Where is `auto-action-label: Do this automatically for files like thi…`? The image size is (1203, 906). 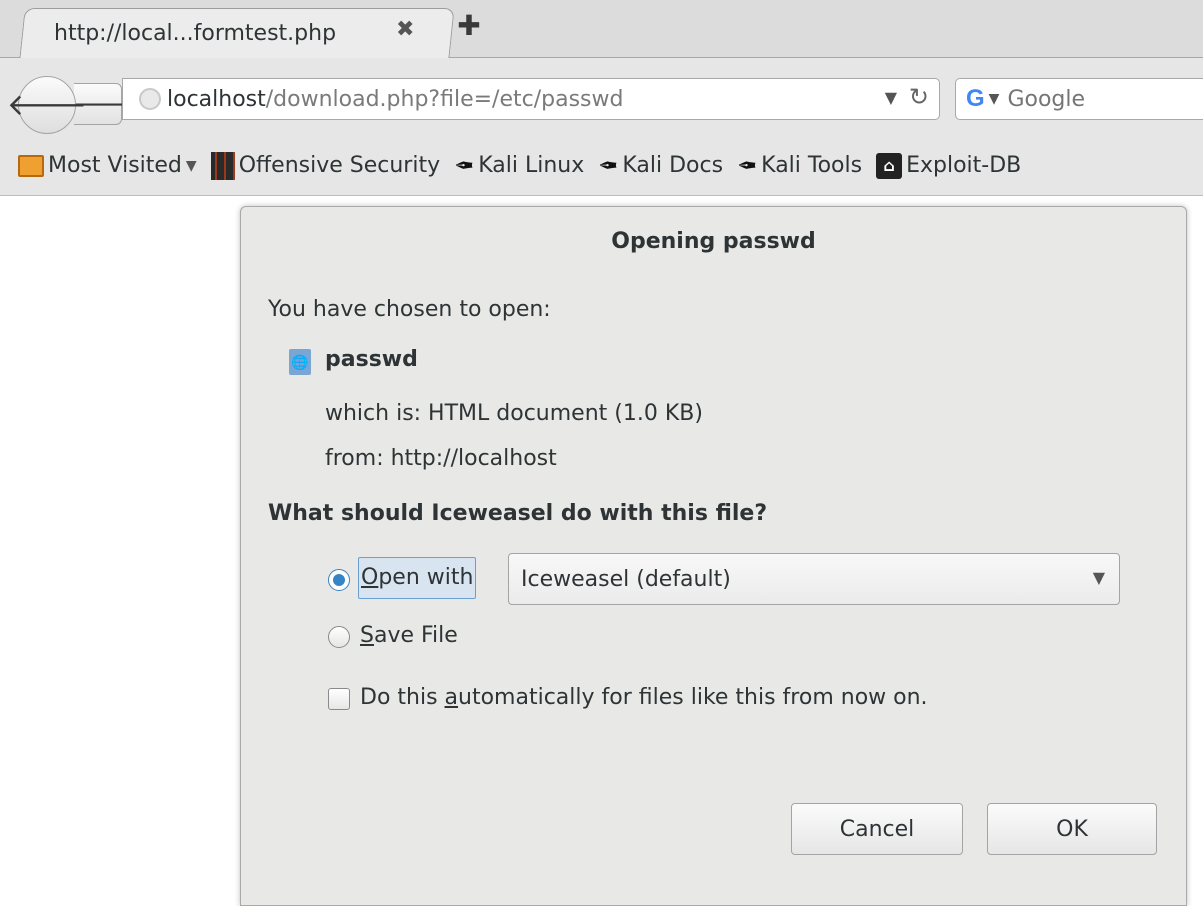 auto-action-label: Do this automatically for files like thi… is located at coordinates (644, 697).